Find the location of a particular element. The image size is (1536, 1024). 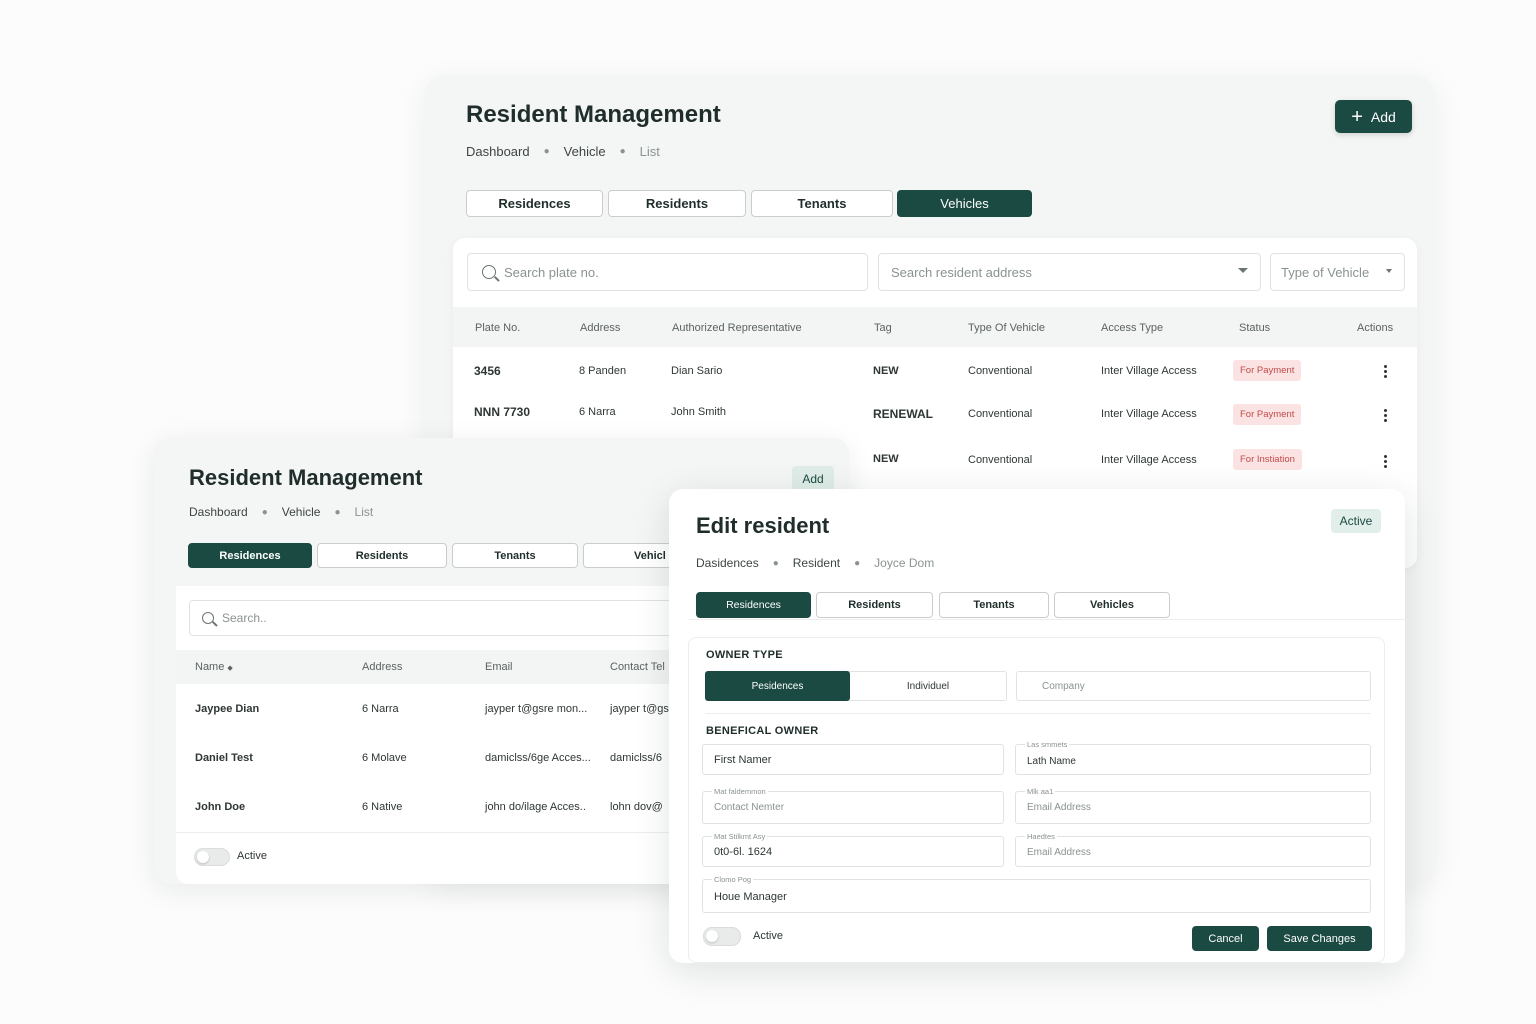

owner-type-label: OWNER TYPE is located at coordinates (744, 655).